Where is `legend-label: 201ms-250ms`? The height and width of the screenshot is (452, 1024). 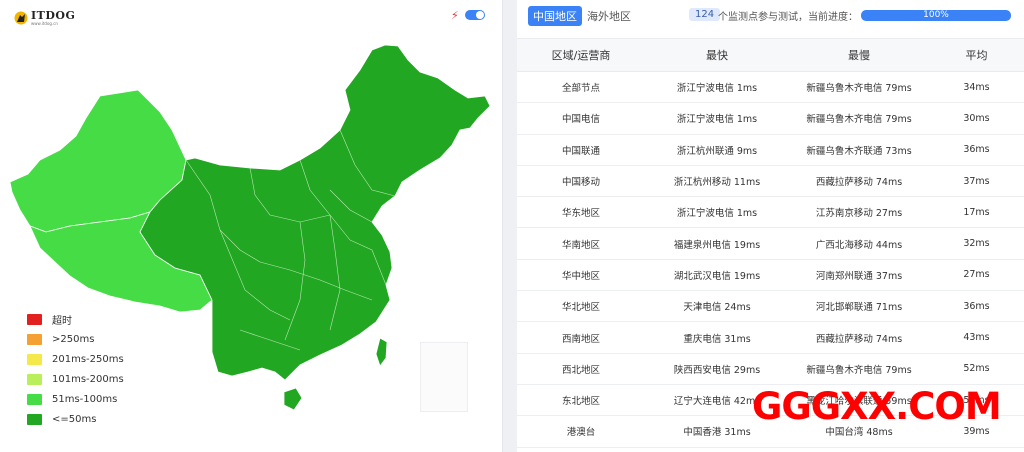
legend-label: 201ms-250ms is located at coordinates (88, 359).